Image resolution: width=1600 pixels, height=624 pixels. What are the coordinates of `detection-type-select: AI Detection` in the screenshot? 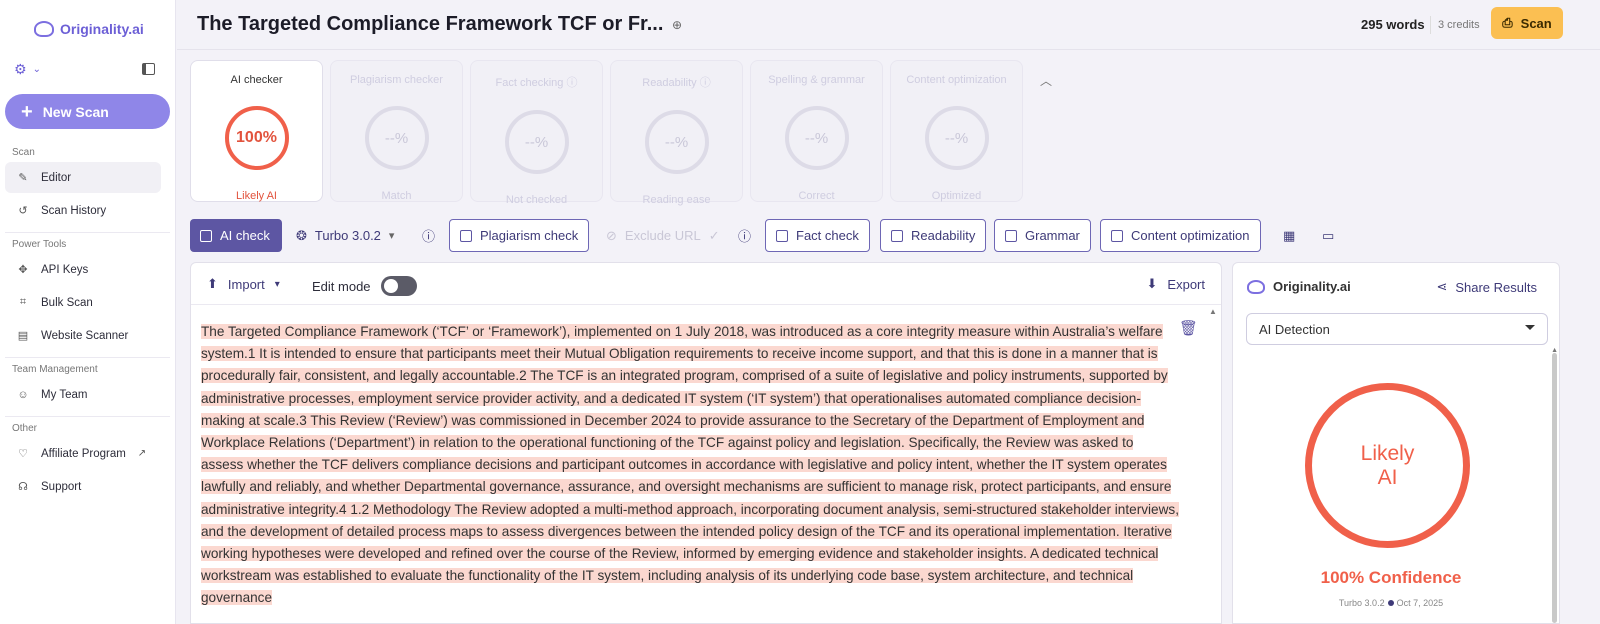 It's located at (1397, 329).